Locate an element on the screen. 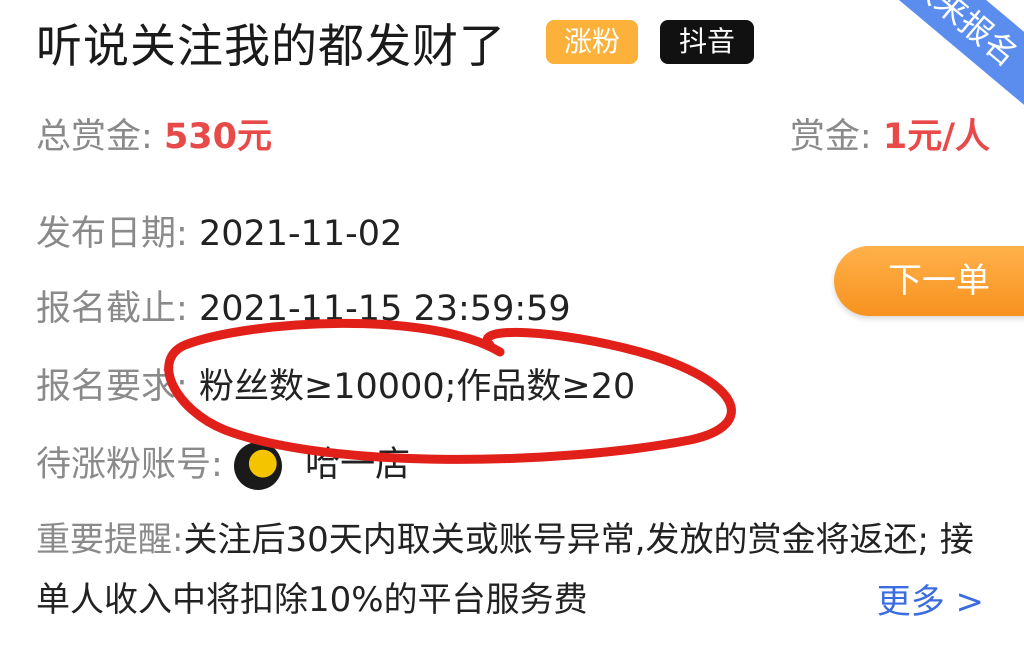 The height and width of the screenshot is (662, 1024). account-row: 待涨粉账号: 哈一店 is located at coordinates (223, 463).